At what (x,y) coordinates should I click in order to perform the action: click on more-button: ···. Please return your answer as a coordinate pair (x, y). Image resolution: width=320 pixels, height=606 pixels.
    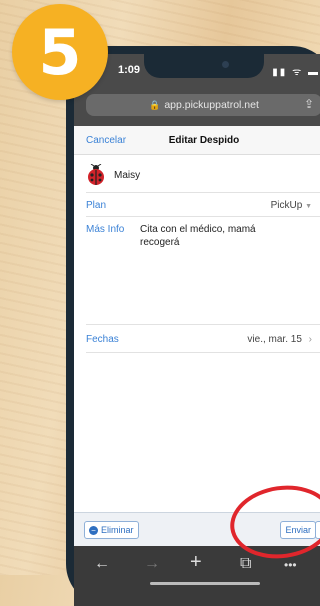
    Looking at the image, I should click on (317, 530).